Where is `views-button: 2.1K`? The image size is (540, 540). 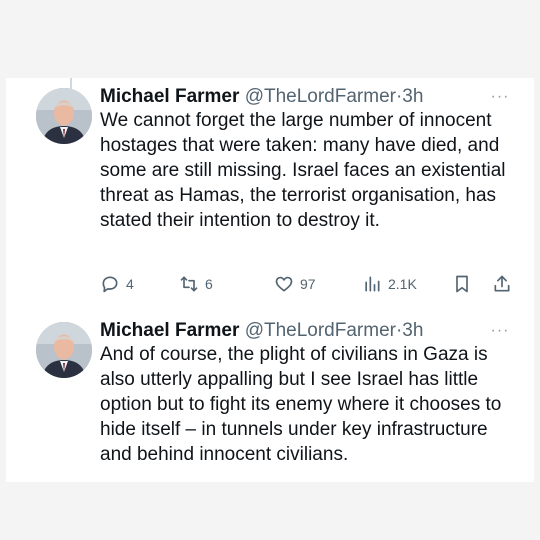 views-button: 2.1K is located at coordinates (389, 284).